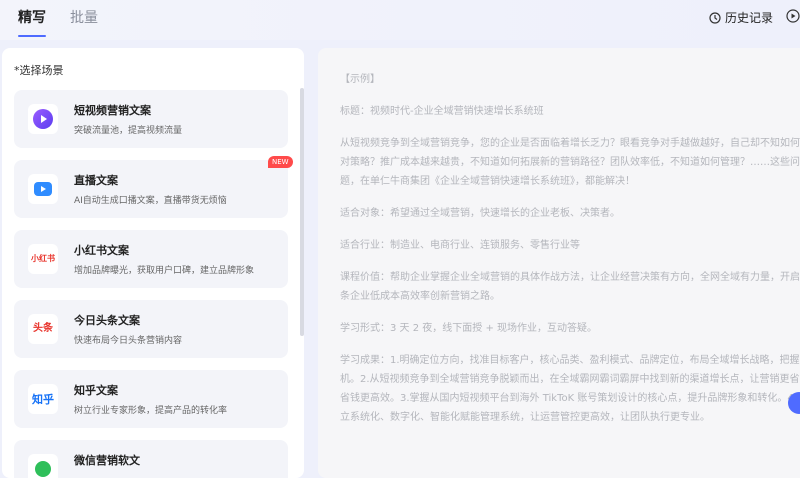 Image resolution: width=800 pixels, height=478 pixels. I want to click on scene-card-xiaohongshu: 小红书 小红书文案 增加品牌曝光，获取用户口碑，建立品牌形象, so click(151, 259).